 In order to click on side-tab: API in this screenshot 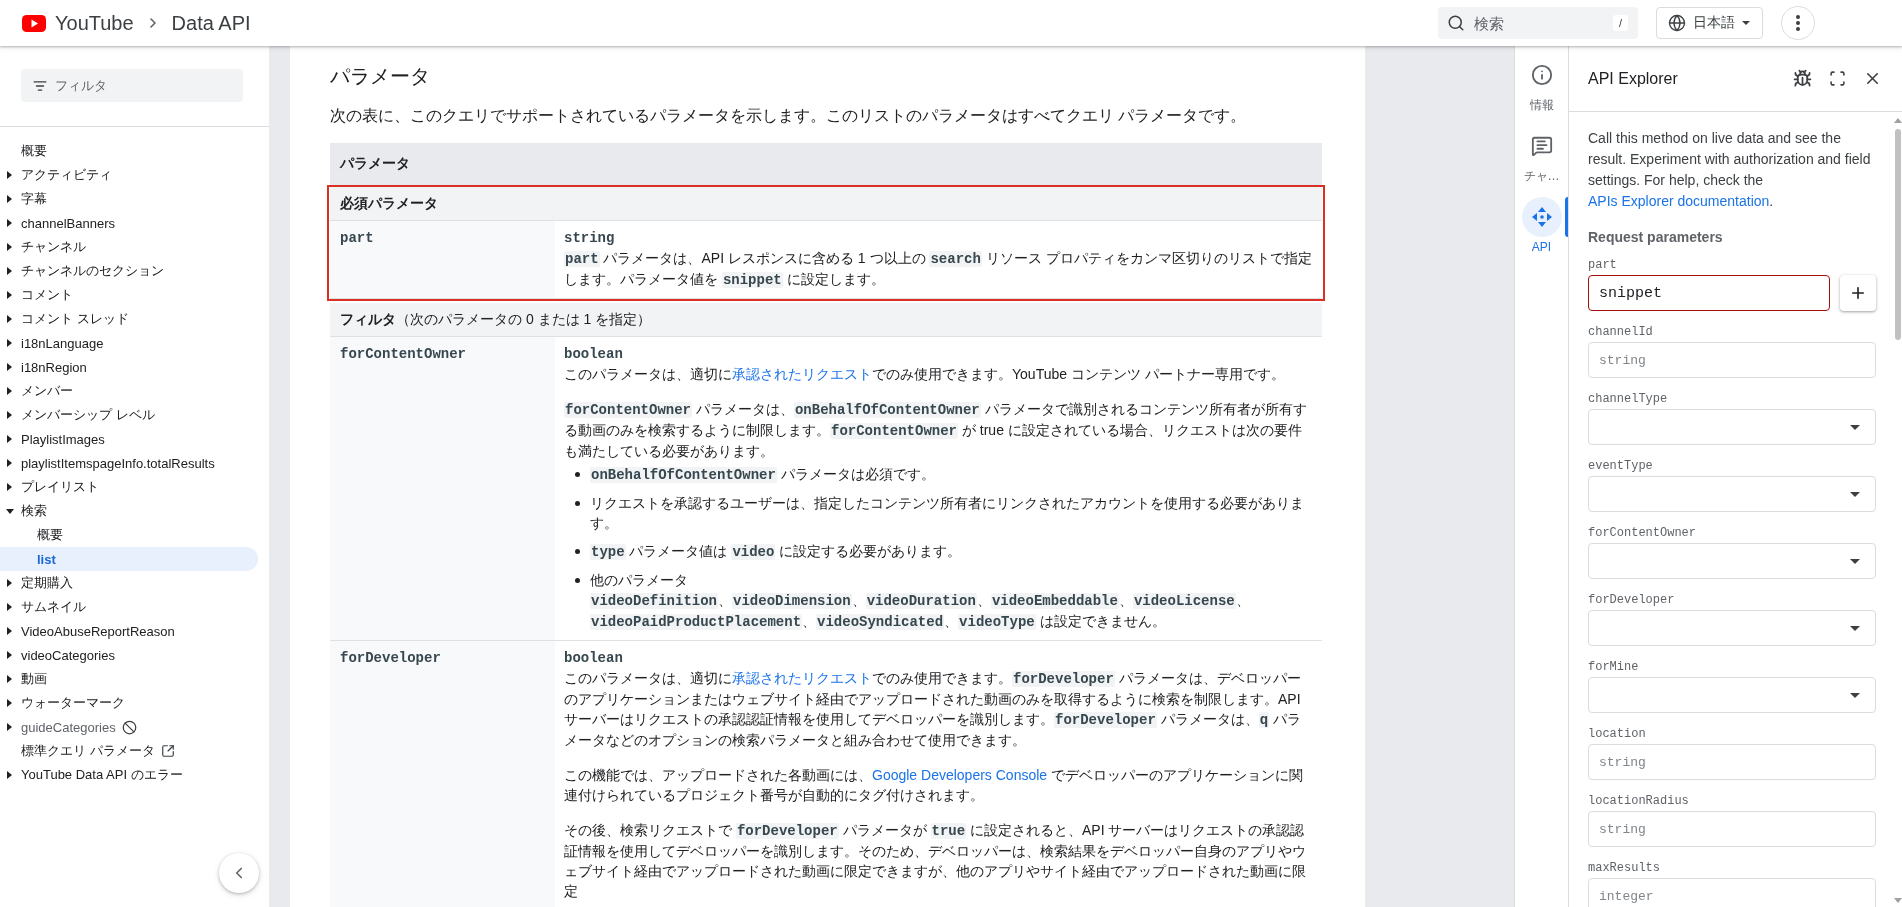, I will do `click(1541, 228)`.